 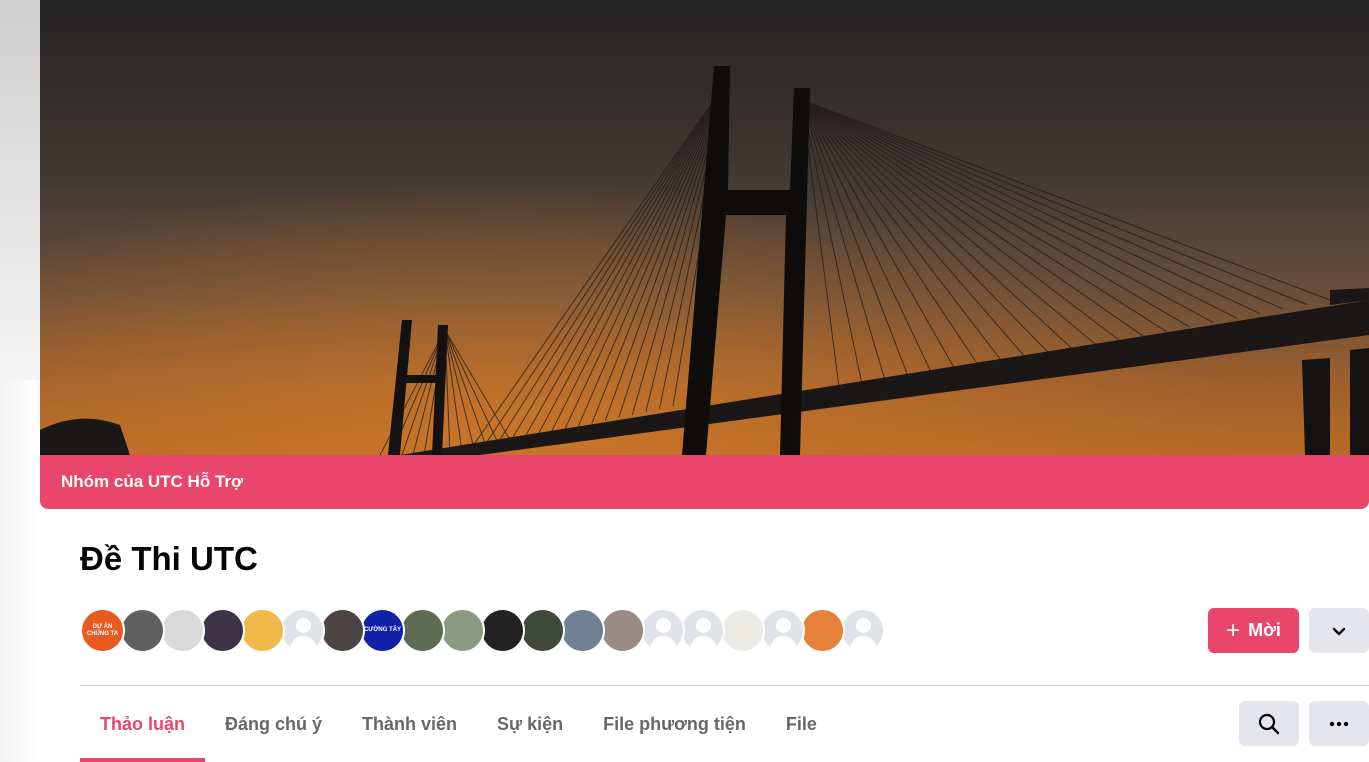 I want to click on member-avatar-text: DỰ ÁN CHÚNG TA, so click(x=102, y=630).